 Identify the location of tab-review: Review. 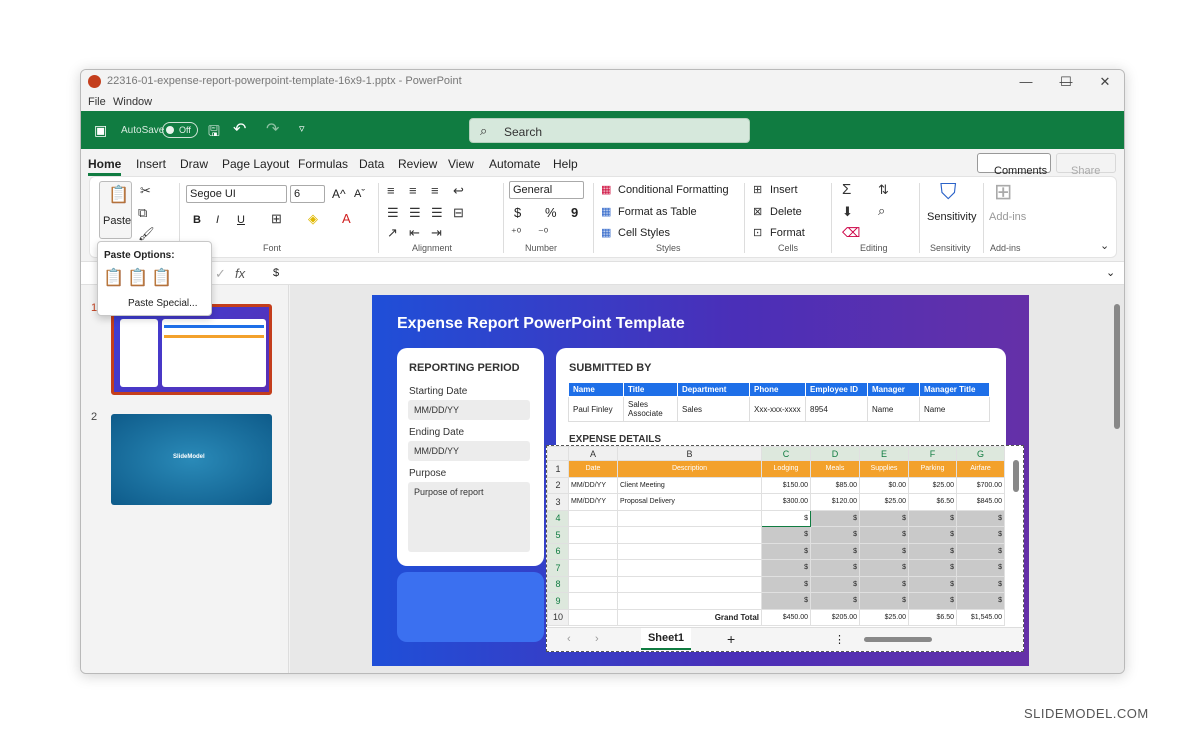
(417, 164).